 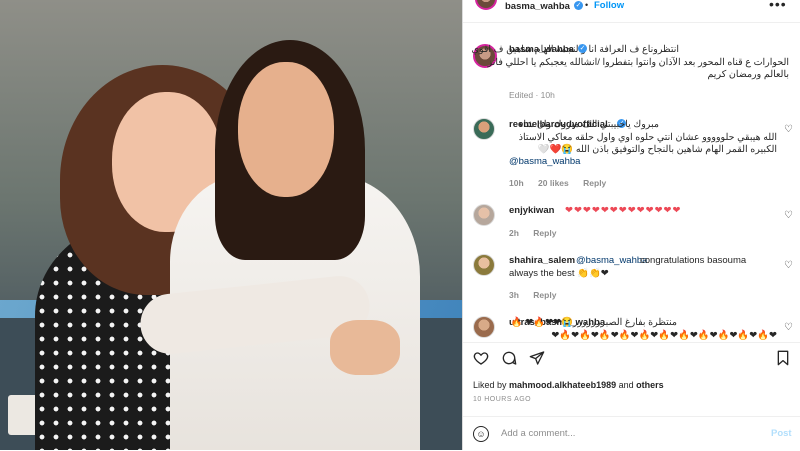 What do you see at coordinates (502, 399) in the screenshot?
I see `post-timestamp: 10 HOURS AGO` at bounding box center [502, 399].